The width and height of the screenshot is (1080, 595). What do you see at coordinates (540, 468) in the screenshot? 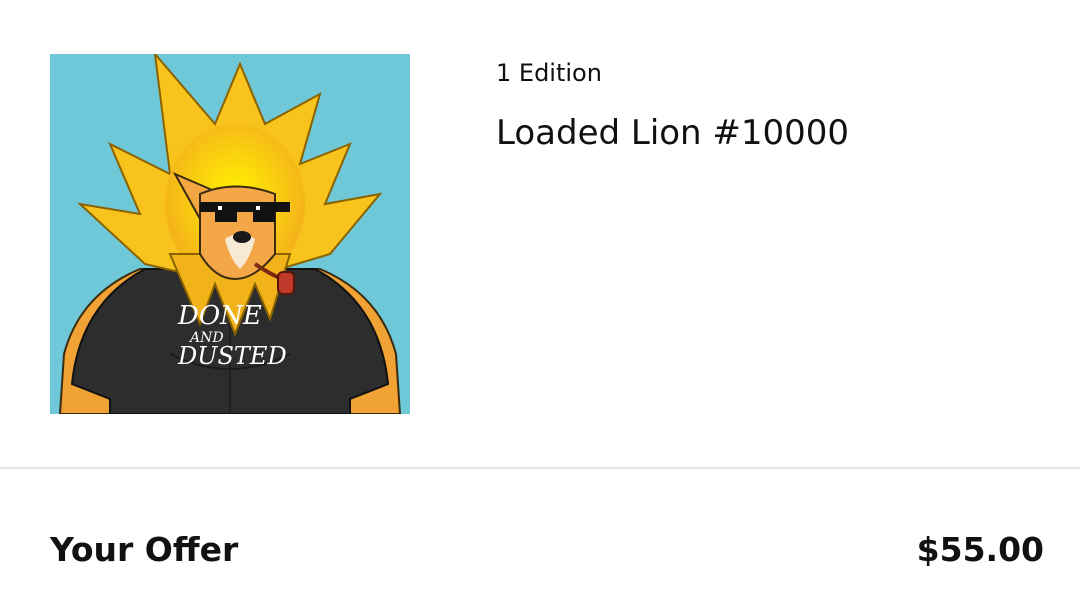
I see `section-divider` at bounding box center [540, 468].